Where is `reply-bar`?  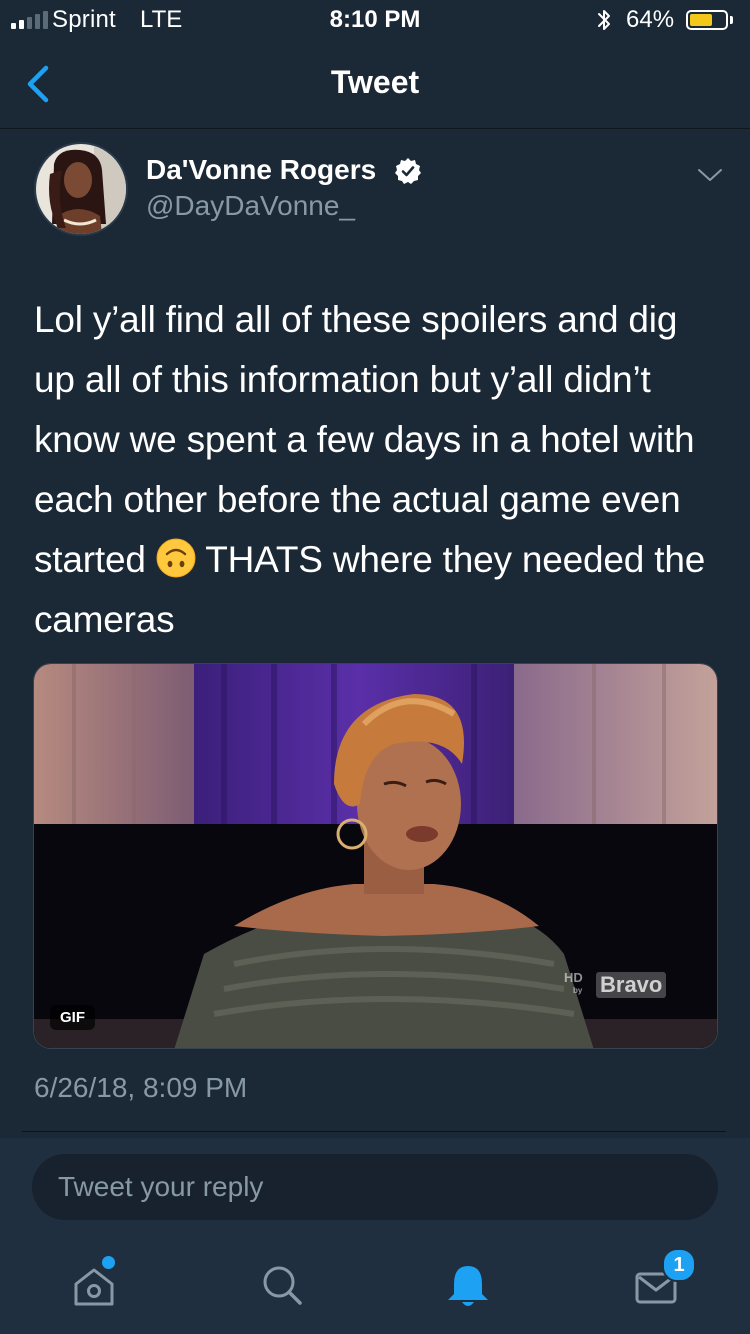
reply-bar is located at coordinates (375, 1187).